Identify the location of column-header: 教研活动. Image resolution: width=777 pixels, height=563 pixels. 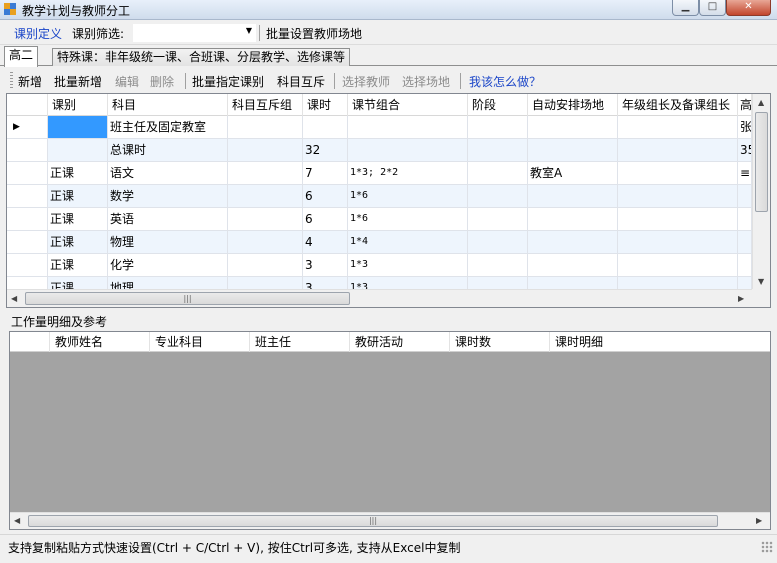
(400, 342).